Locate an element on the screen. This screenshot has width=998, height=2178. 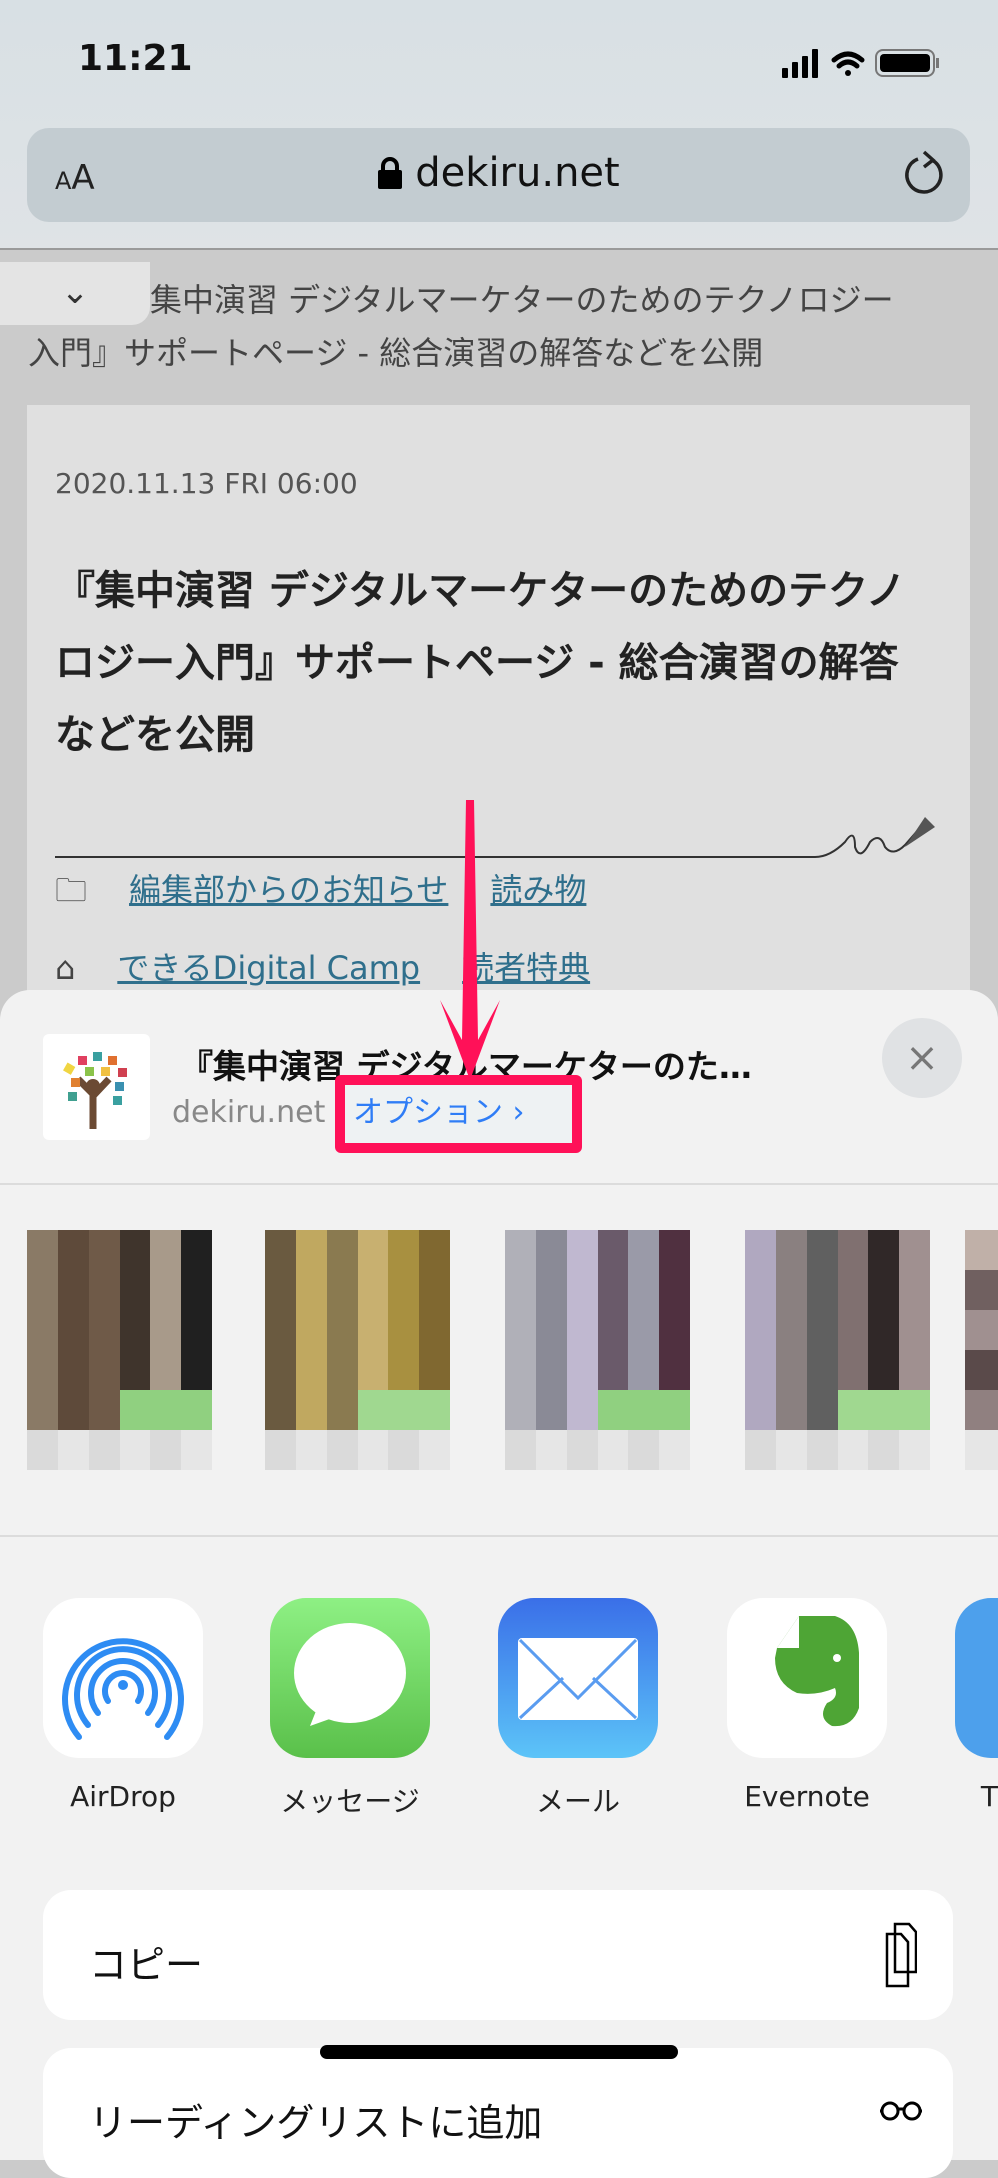
glasses-icon is located at coordinates (901, 2111).